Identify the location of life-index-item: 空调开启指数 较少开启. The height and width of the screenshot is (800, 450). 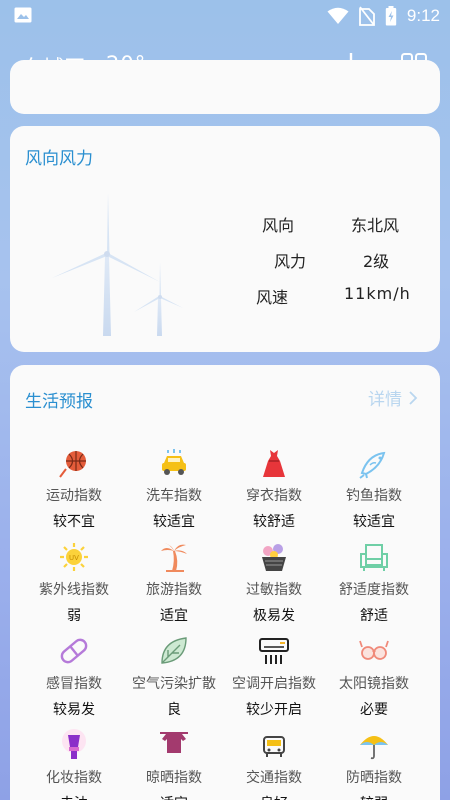
(274, 677).